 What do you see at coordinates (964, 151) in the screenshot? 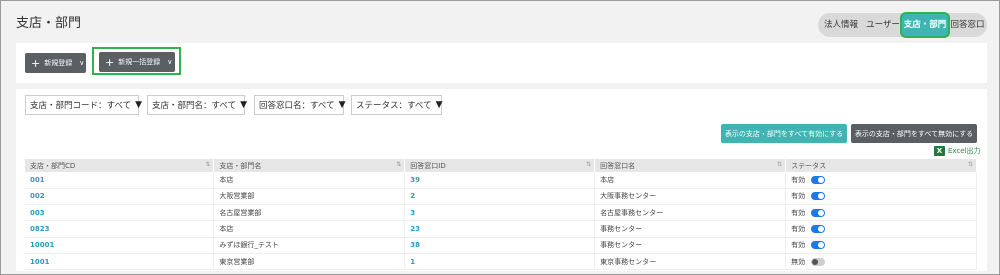
I see `excel-export-label: Excel出力` at bounding box center [964, 151].